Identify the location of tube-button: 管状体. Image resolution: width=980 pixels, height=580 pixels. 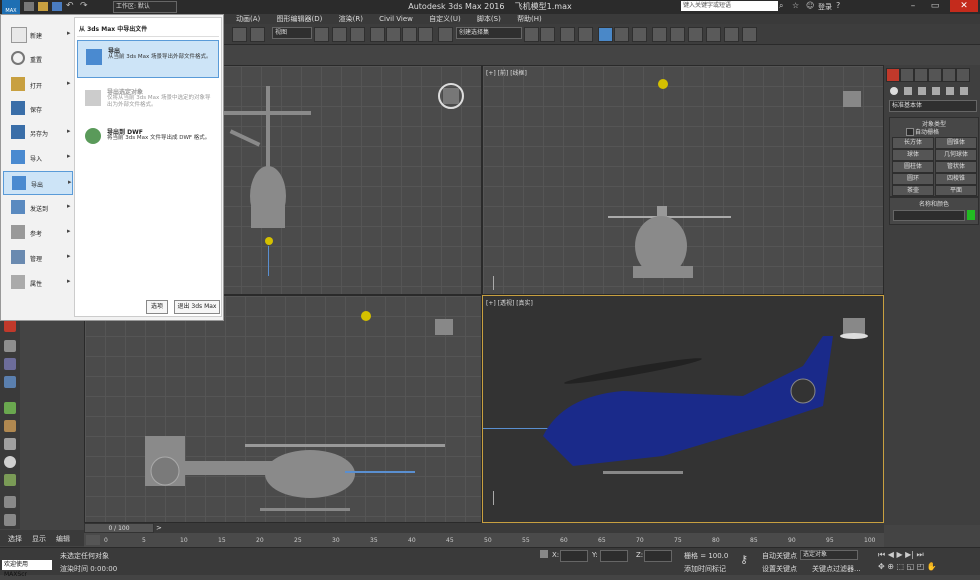
(956, 167).